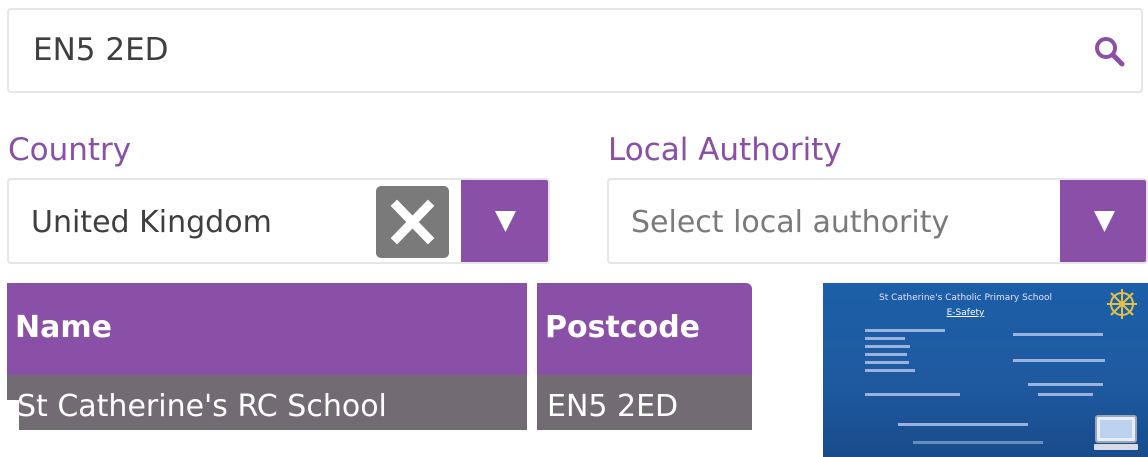 The image size is (1148, 457). I want to click on column-header-postcode-label: Postcode, so click(623, 327).